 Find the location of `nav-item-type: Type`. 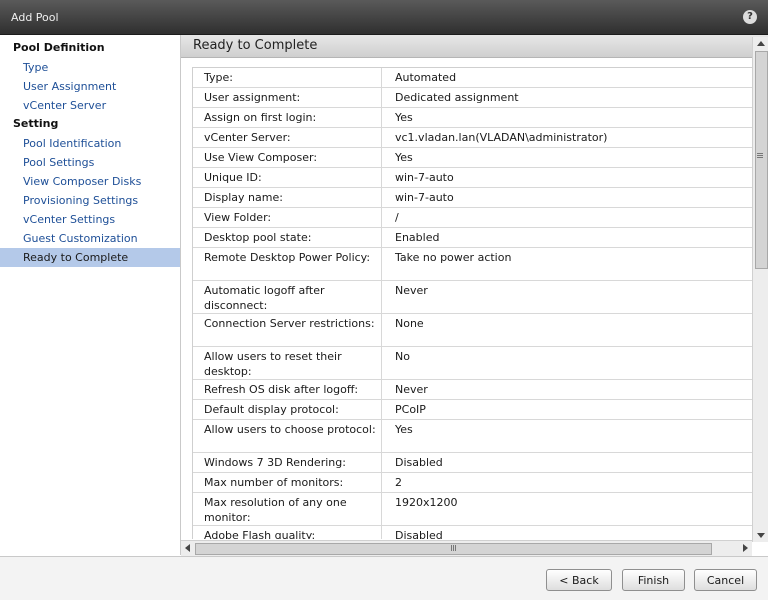

nav-item-type: Type is located at coordinates (90, 67).